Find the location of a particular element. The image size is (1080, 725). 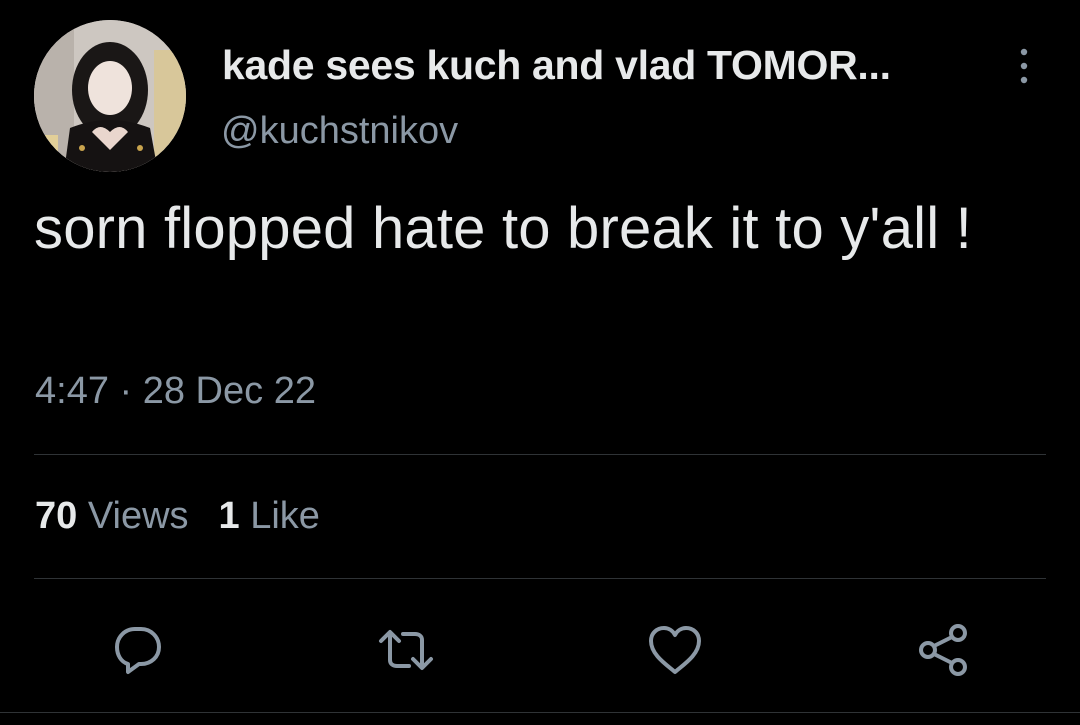

avatar is located at coordinates (110, 96).